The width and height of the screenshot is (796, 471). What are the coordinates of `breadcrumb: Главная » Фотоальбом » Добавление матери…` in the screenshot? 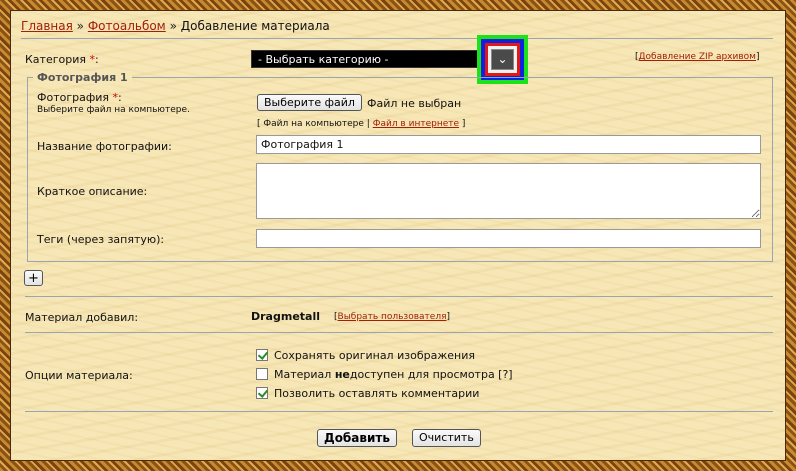 It's located at (175, 26).